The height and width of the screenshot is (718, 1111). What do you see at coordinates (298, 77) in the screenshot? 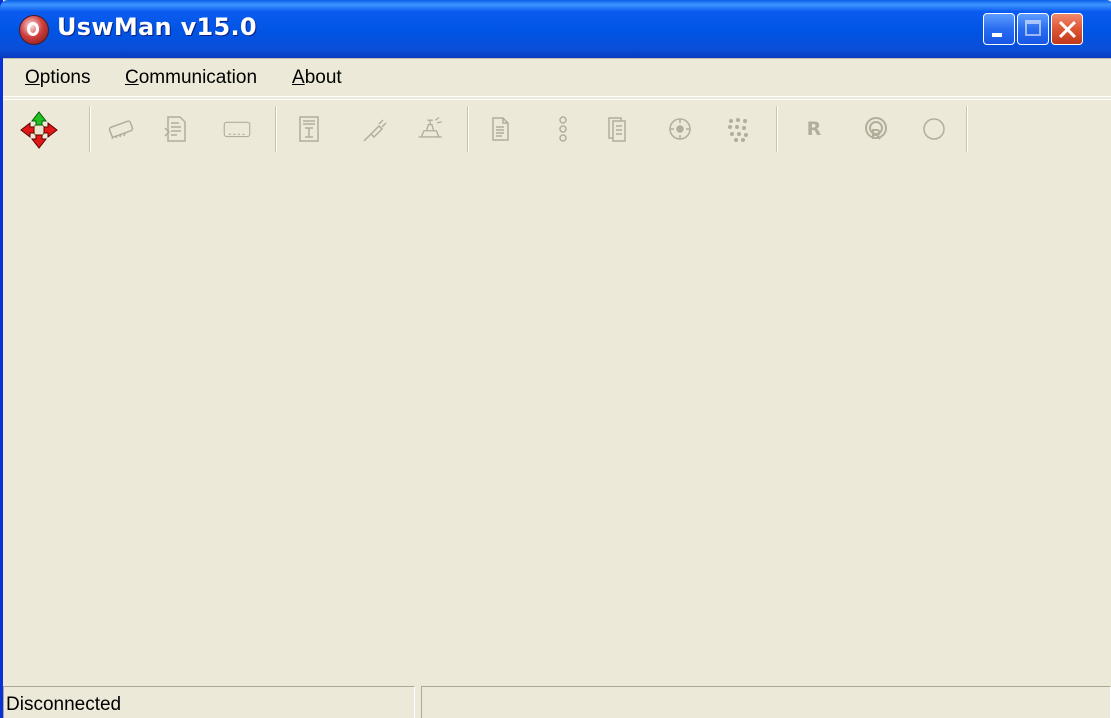
I see `menu-about-accelerator: A` at bounding box center [298, 77].